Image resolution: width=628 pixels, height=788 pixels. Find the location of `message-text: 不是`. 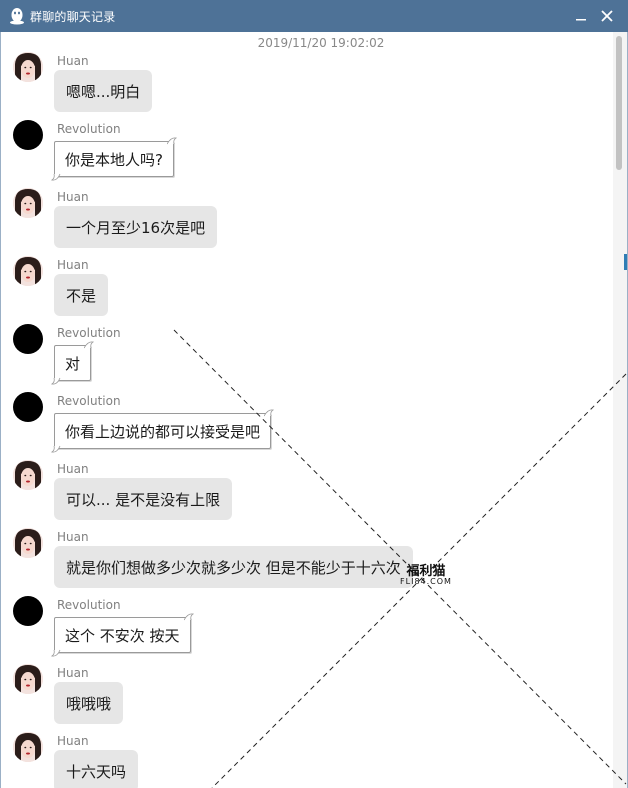

message-text: 不是 is located at coordinates (81, 295).